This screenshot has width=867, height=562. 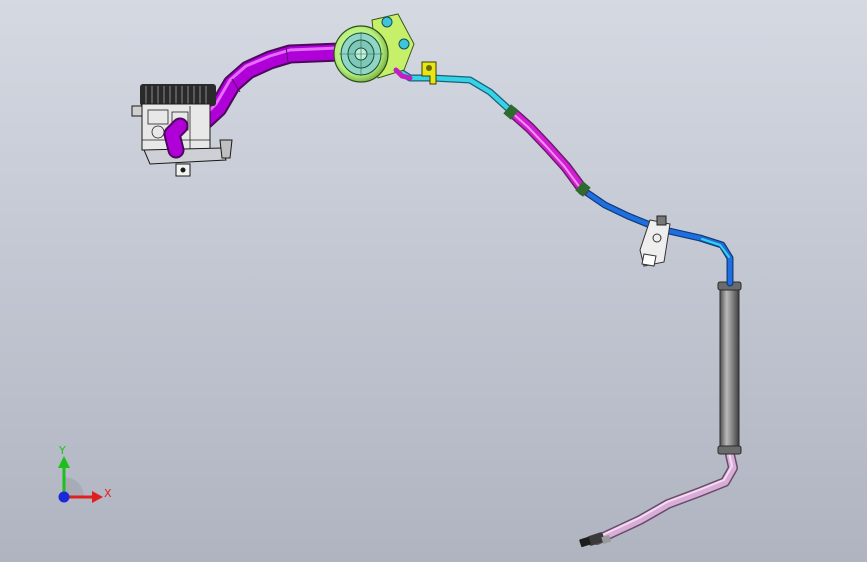 What do you see at coordinates (85, 473) in the screenshot?
I see `coordinate-triad-icon: Y X` at bounding box center [85, 473].